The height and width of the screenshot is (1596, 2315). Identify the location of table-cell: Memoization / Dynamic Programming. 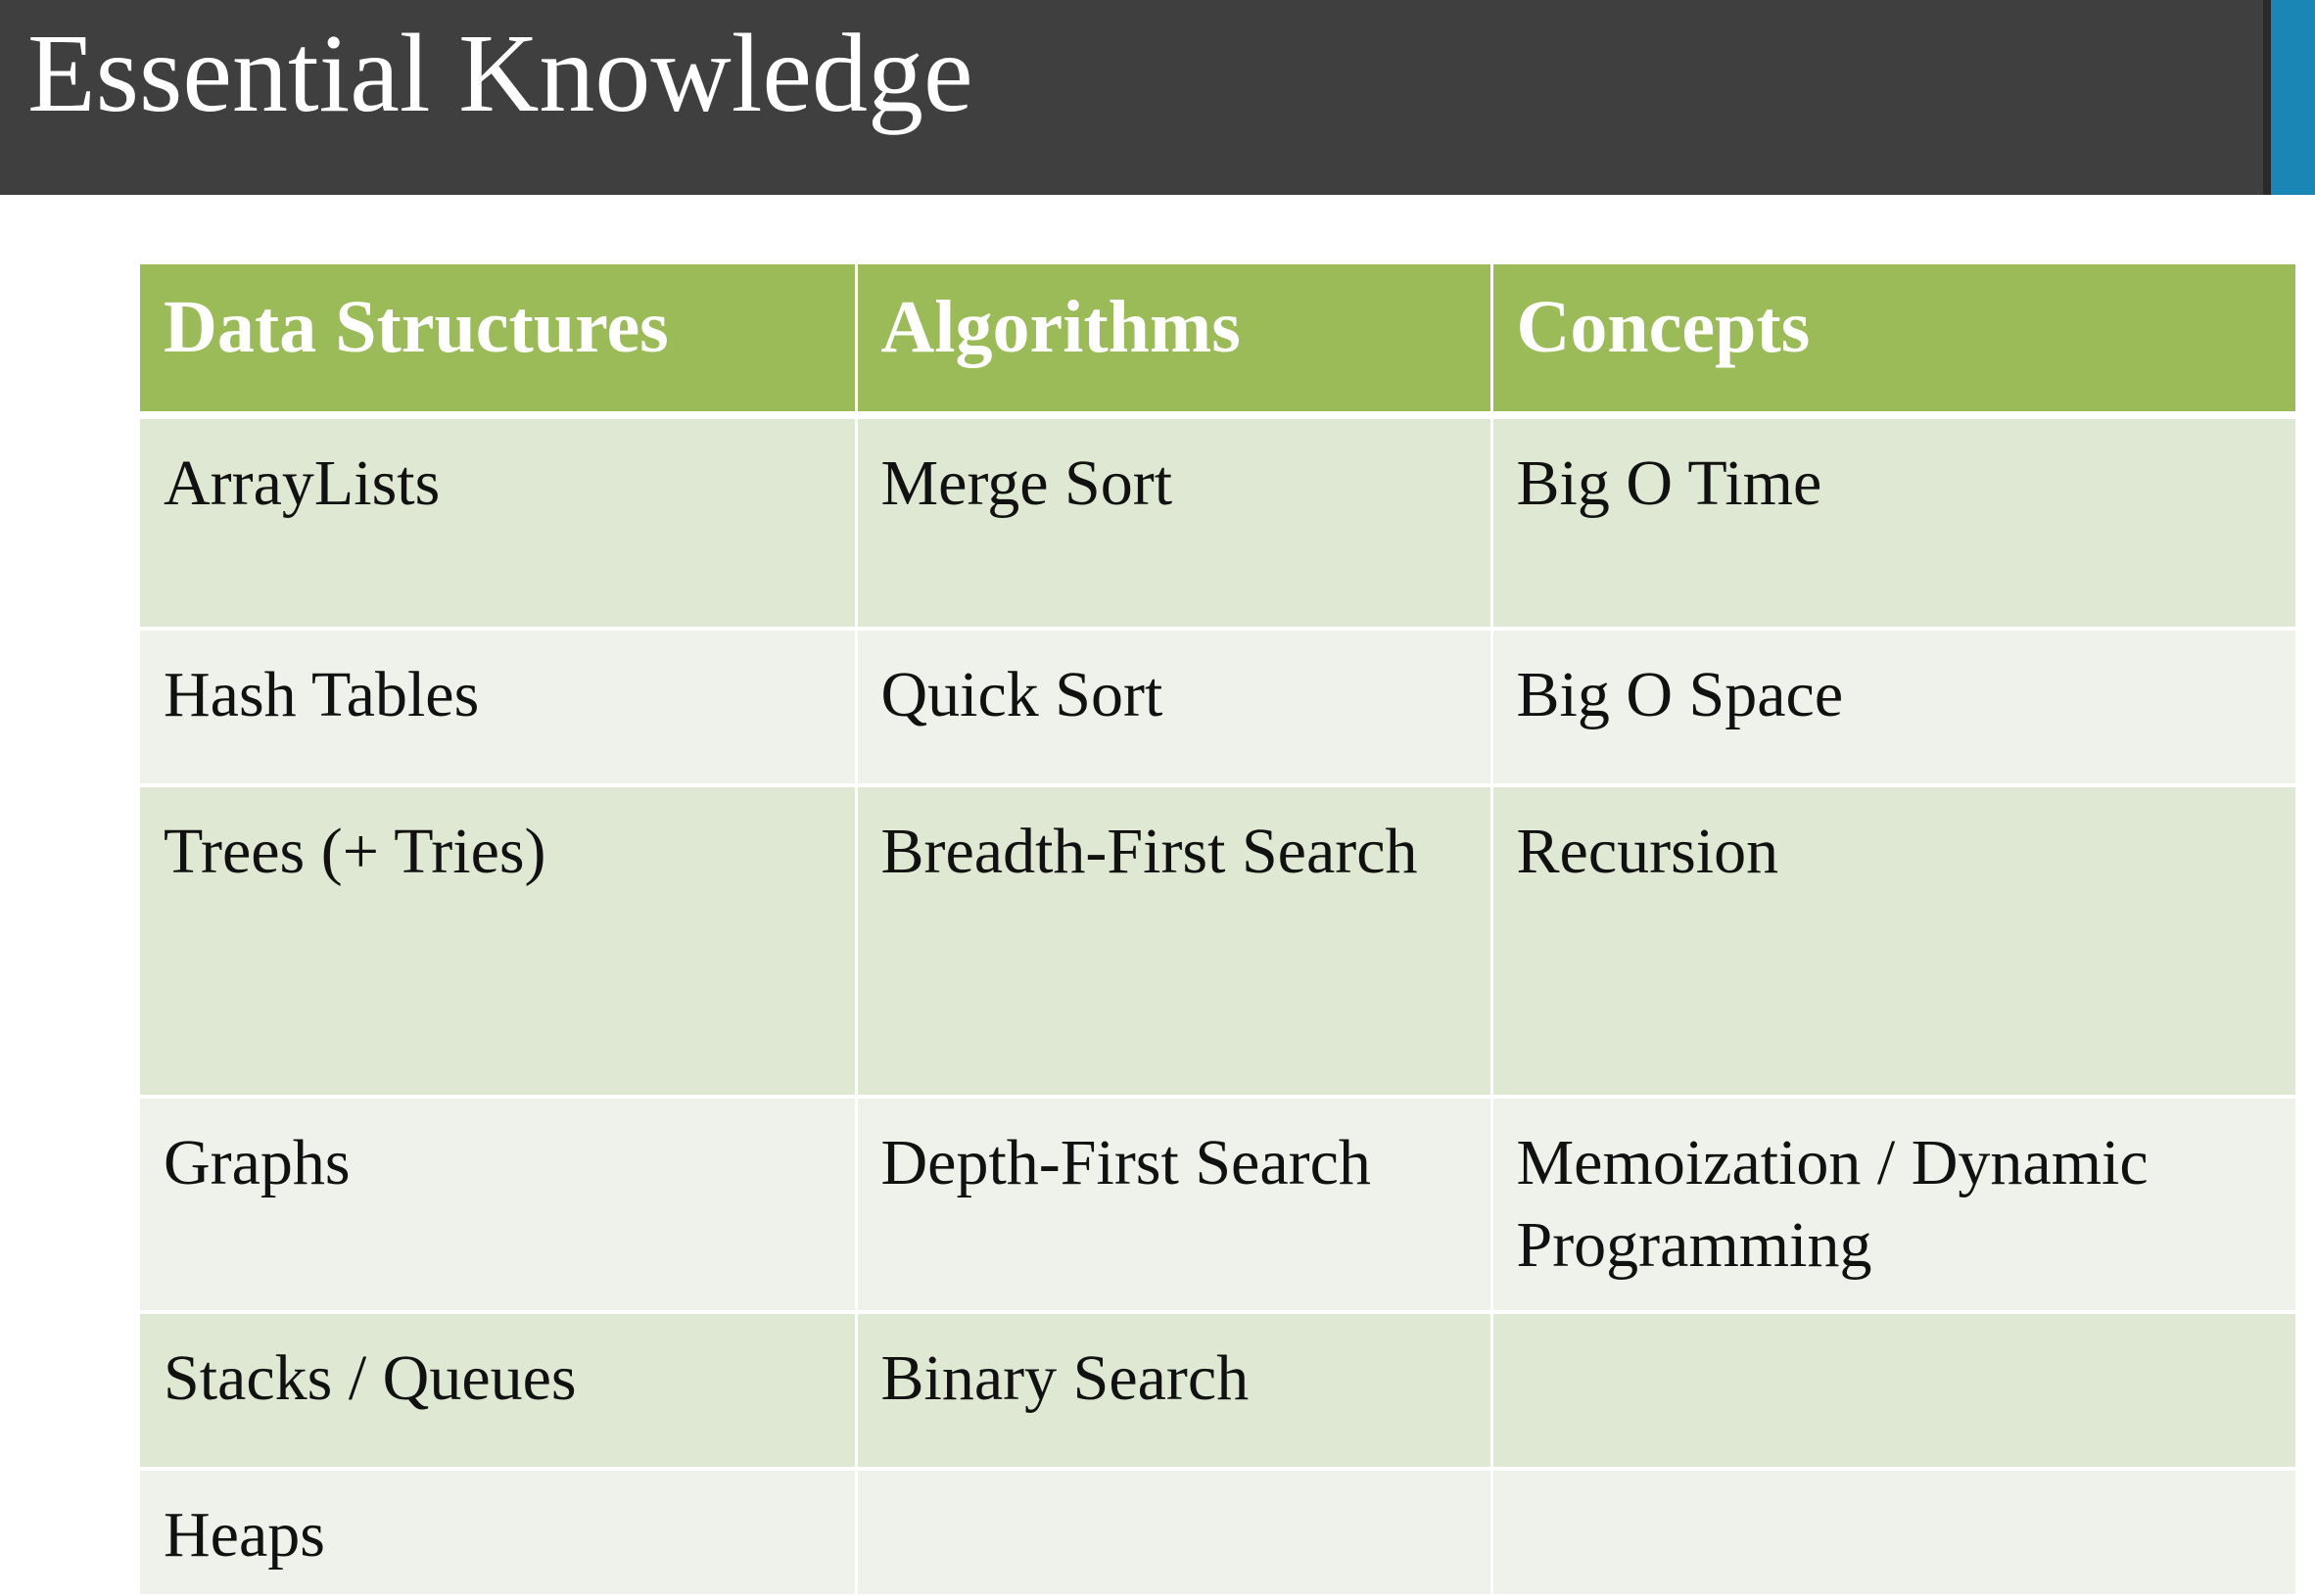
(1893, 1205).